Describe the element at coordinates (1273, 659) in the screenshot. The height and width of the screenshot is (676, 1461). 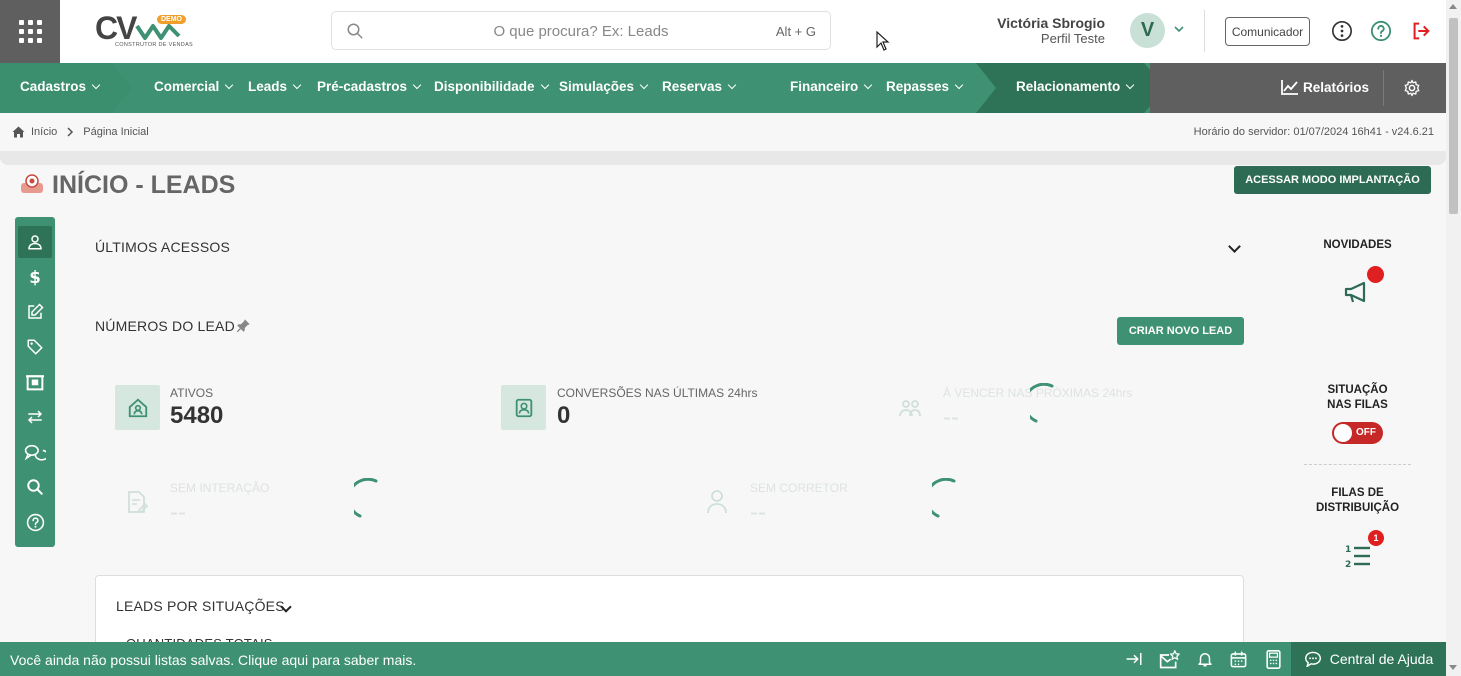
I see `calculator-icon` at that location.